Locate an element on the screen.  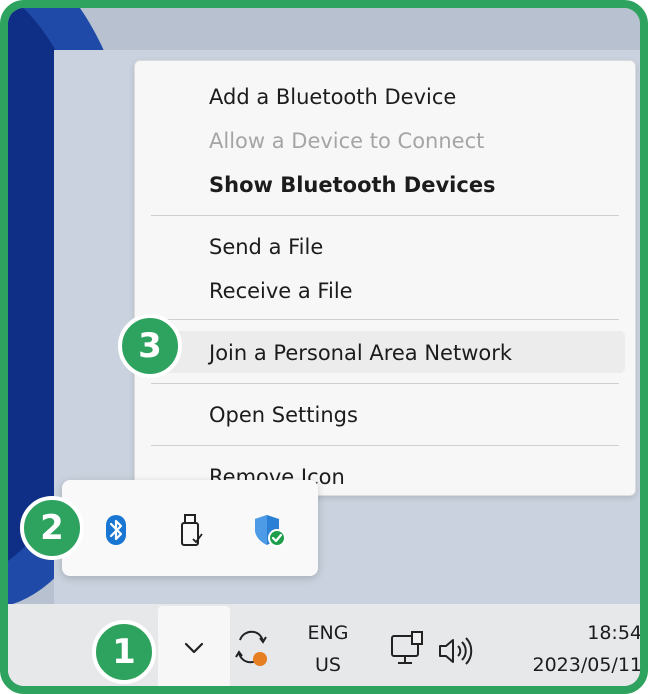
menu-item-receive-file: Receive a File is located at coordinates (281, 291).